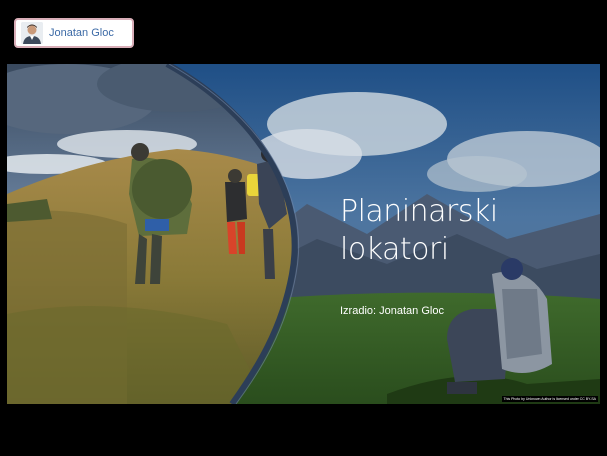  I want to click on person-avatar-icon, so click(32, 33).